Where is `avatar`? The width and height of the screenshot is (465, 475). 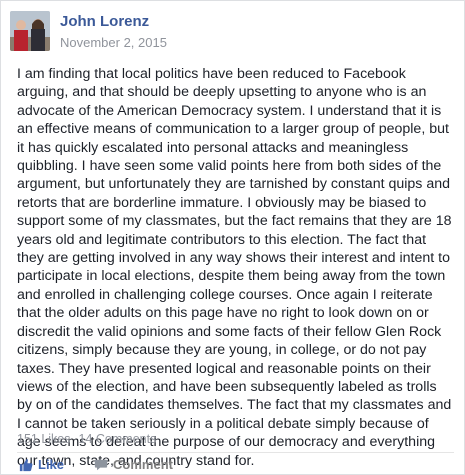
avatar is located at coordinates (30, 31).